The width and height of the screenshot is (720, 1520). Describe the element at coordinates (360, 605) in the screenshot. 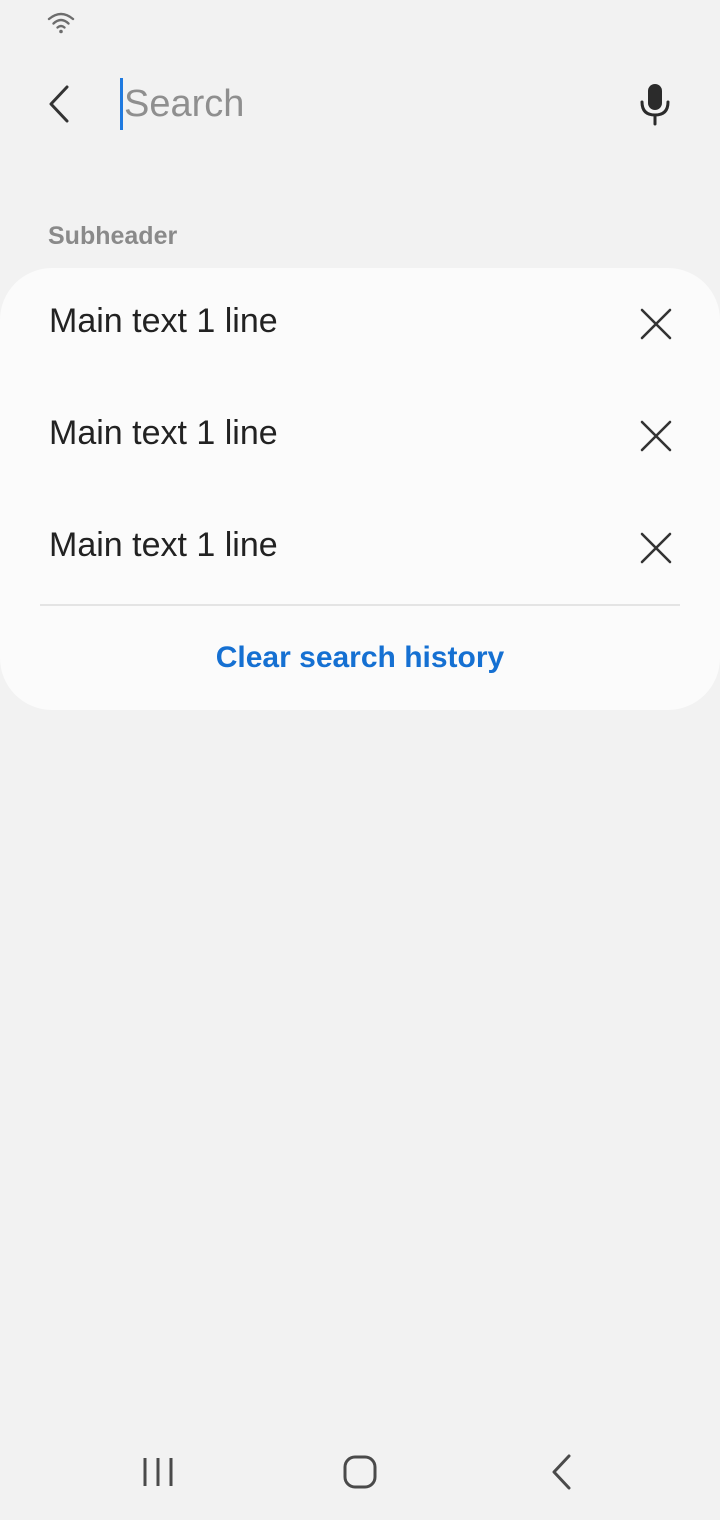

I see `divider` at that location.